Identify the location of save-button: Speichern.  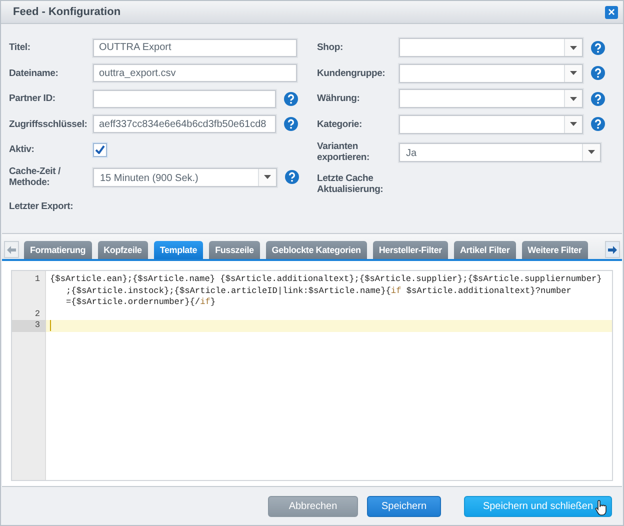
(404, 506).